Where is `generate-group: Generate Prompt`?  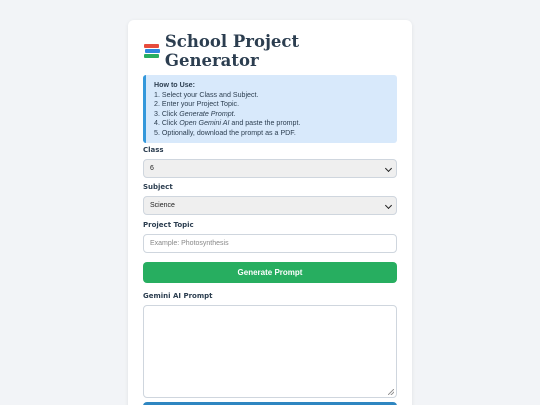 generate-group: Generate Prompt is located at coordinates (270, 272).